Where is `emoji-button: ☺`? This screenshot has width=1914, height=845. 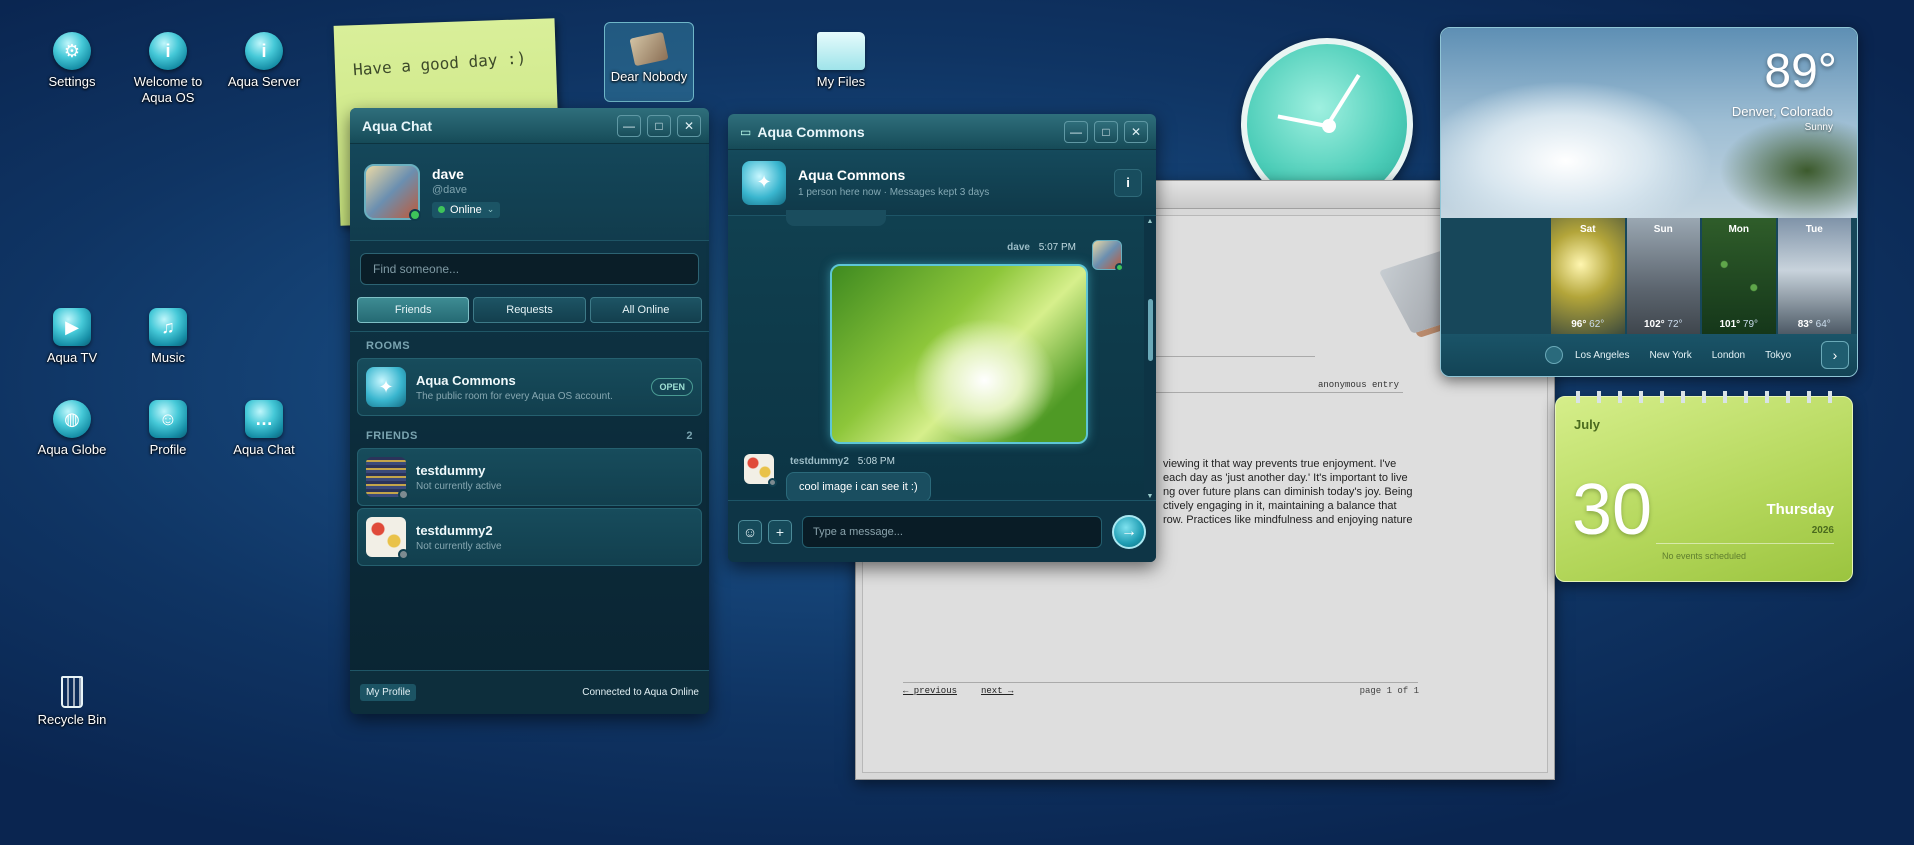 emoji-button: ☺ is located at coordinates (750, 531).